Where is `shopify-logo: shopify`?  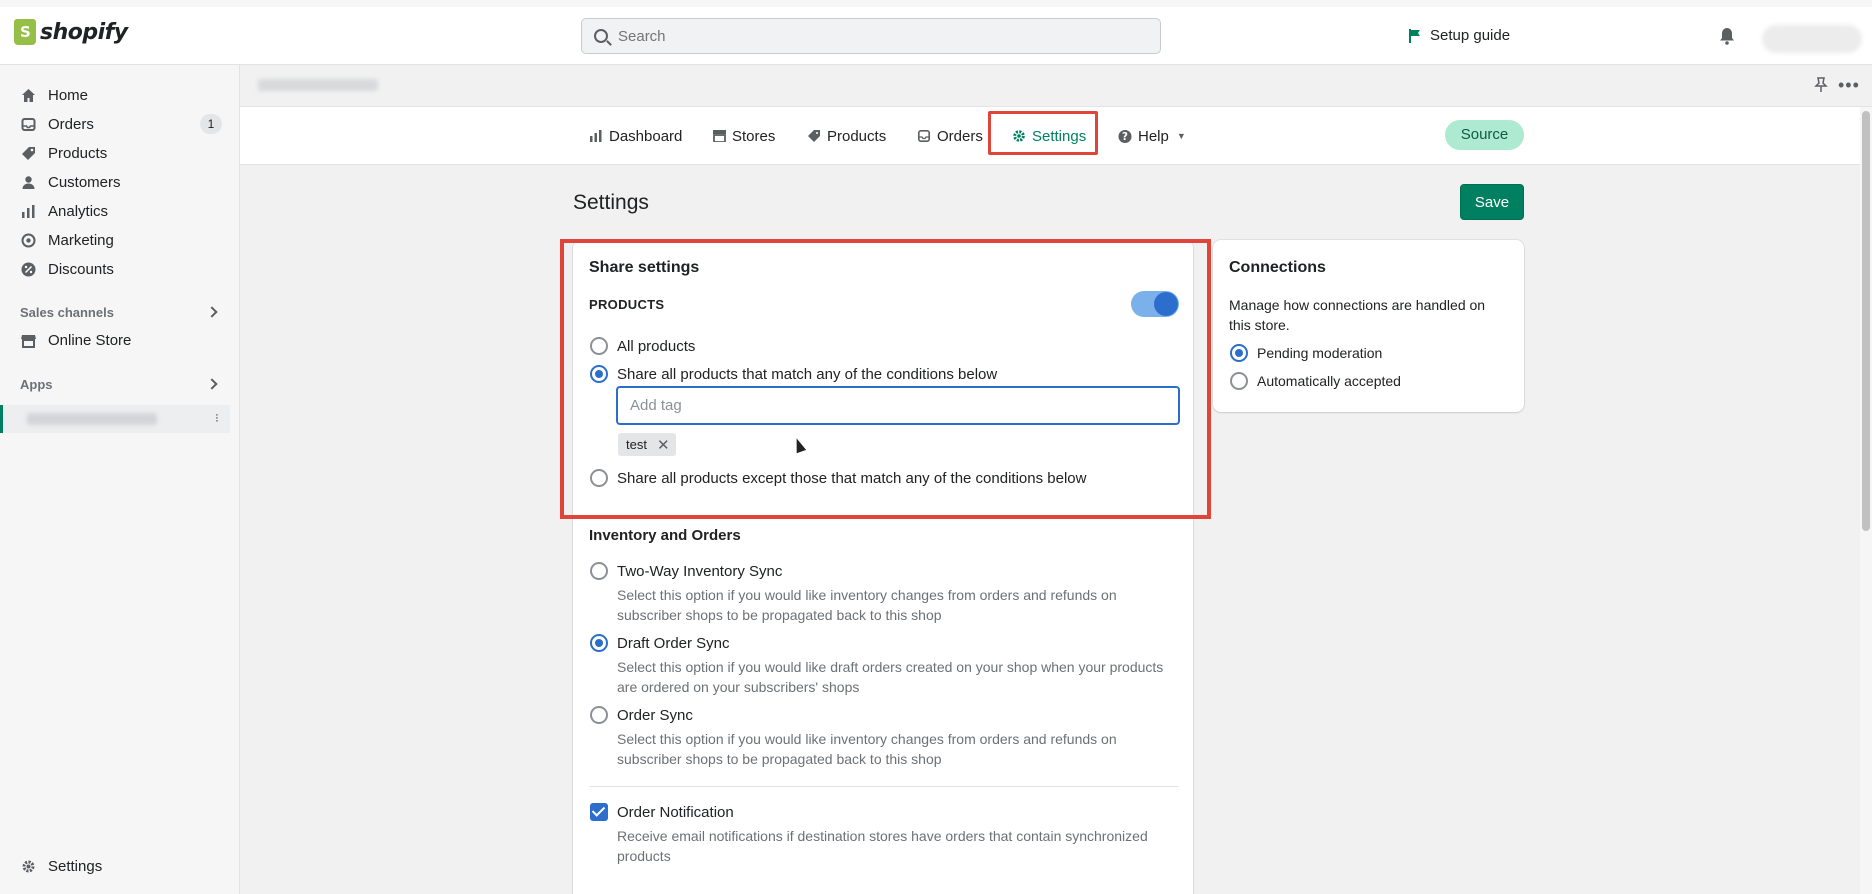 shopify-logo: shopify is located at coordinates (71, 32).